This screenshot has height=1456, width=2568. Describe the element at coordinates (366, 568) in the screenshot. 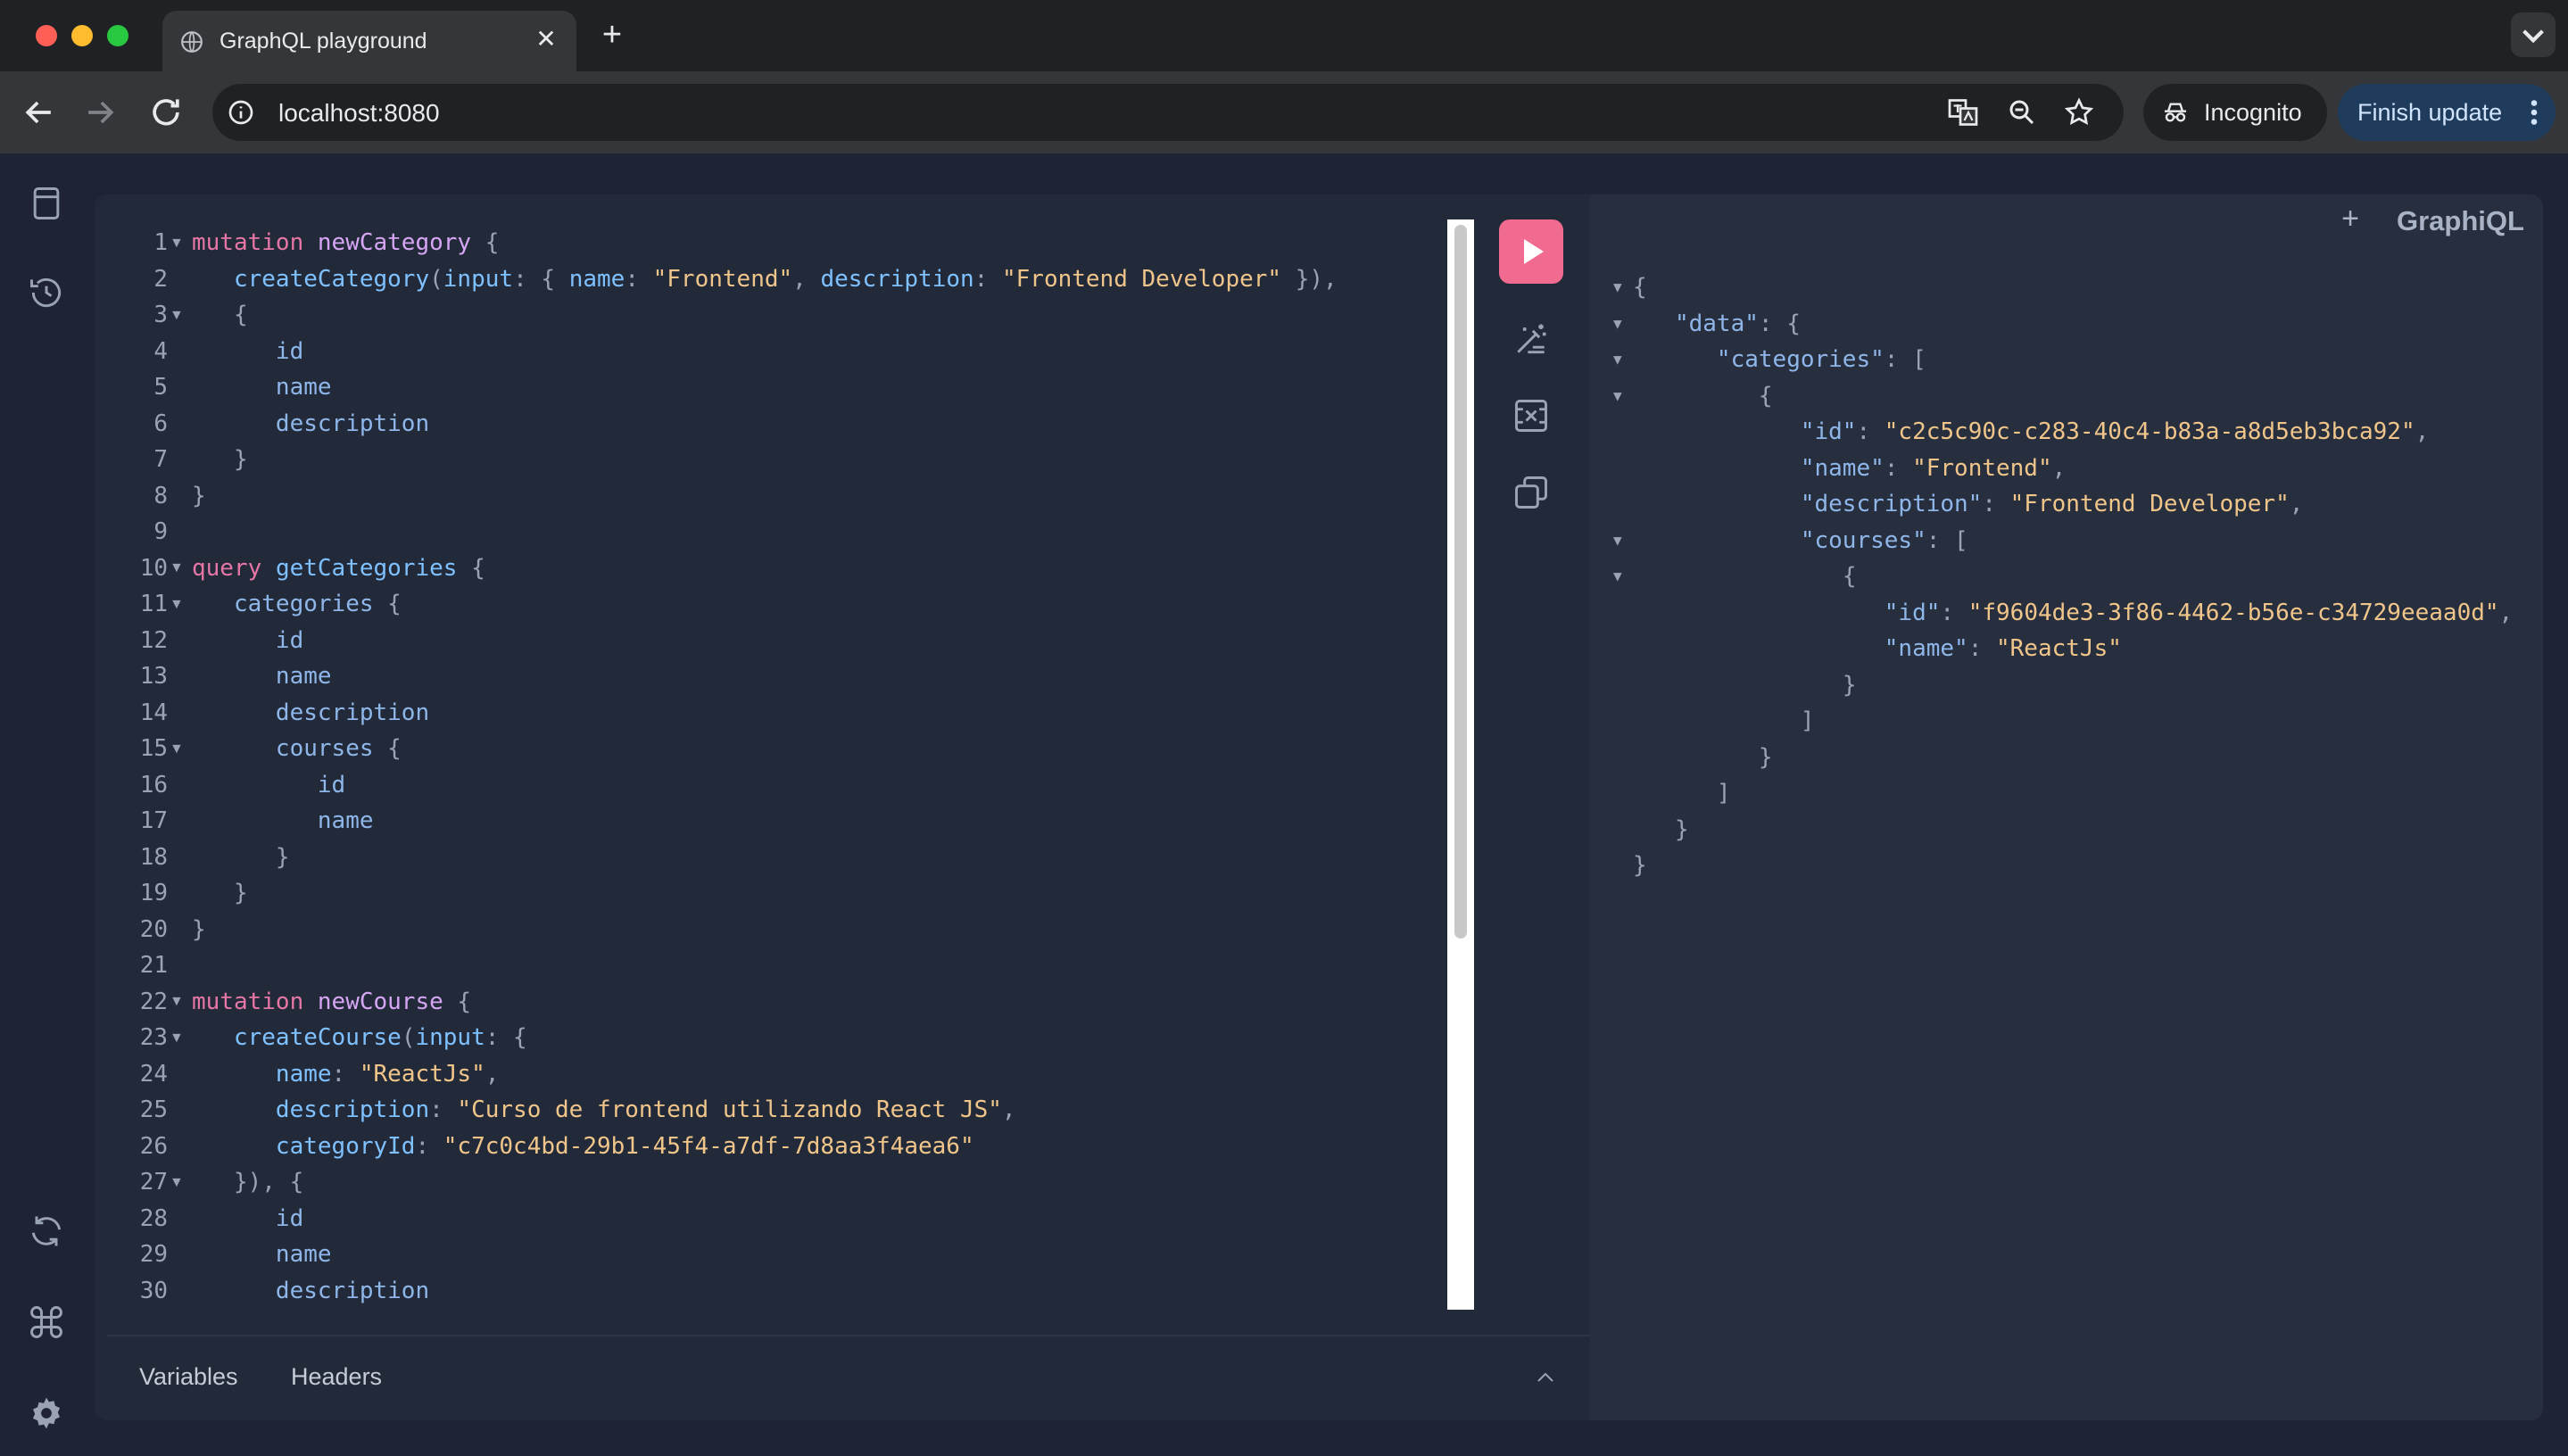

I see `code-token: getCategories` at that location.